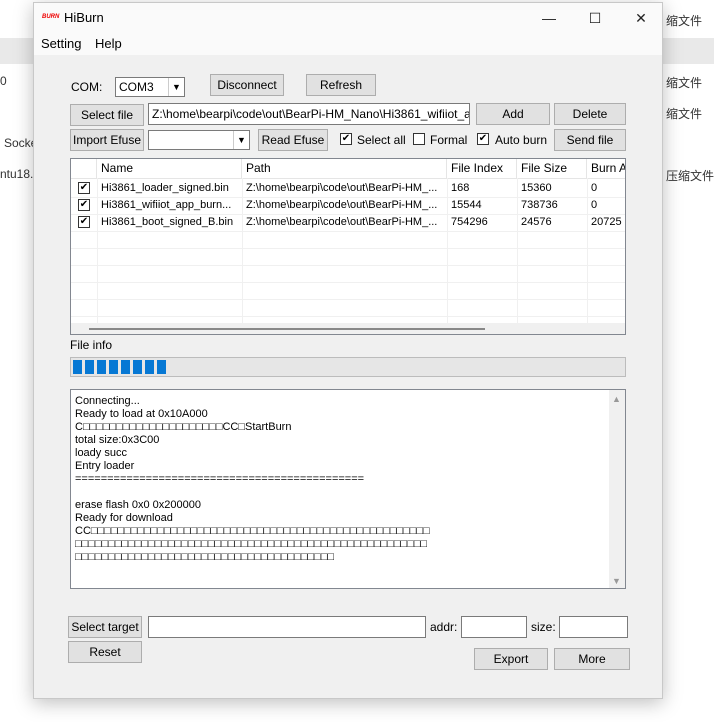 This screenshot has height=722, width=714. What do you see at coordinates (593, 627) in the screenshot?
I see `size-field` at bounding box center [593, 627].